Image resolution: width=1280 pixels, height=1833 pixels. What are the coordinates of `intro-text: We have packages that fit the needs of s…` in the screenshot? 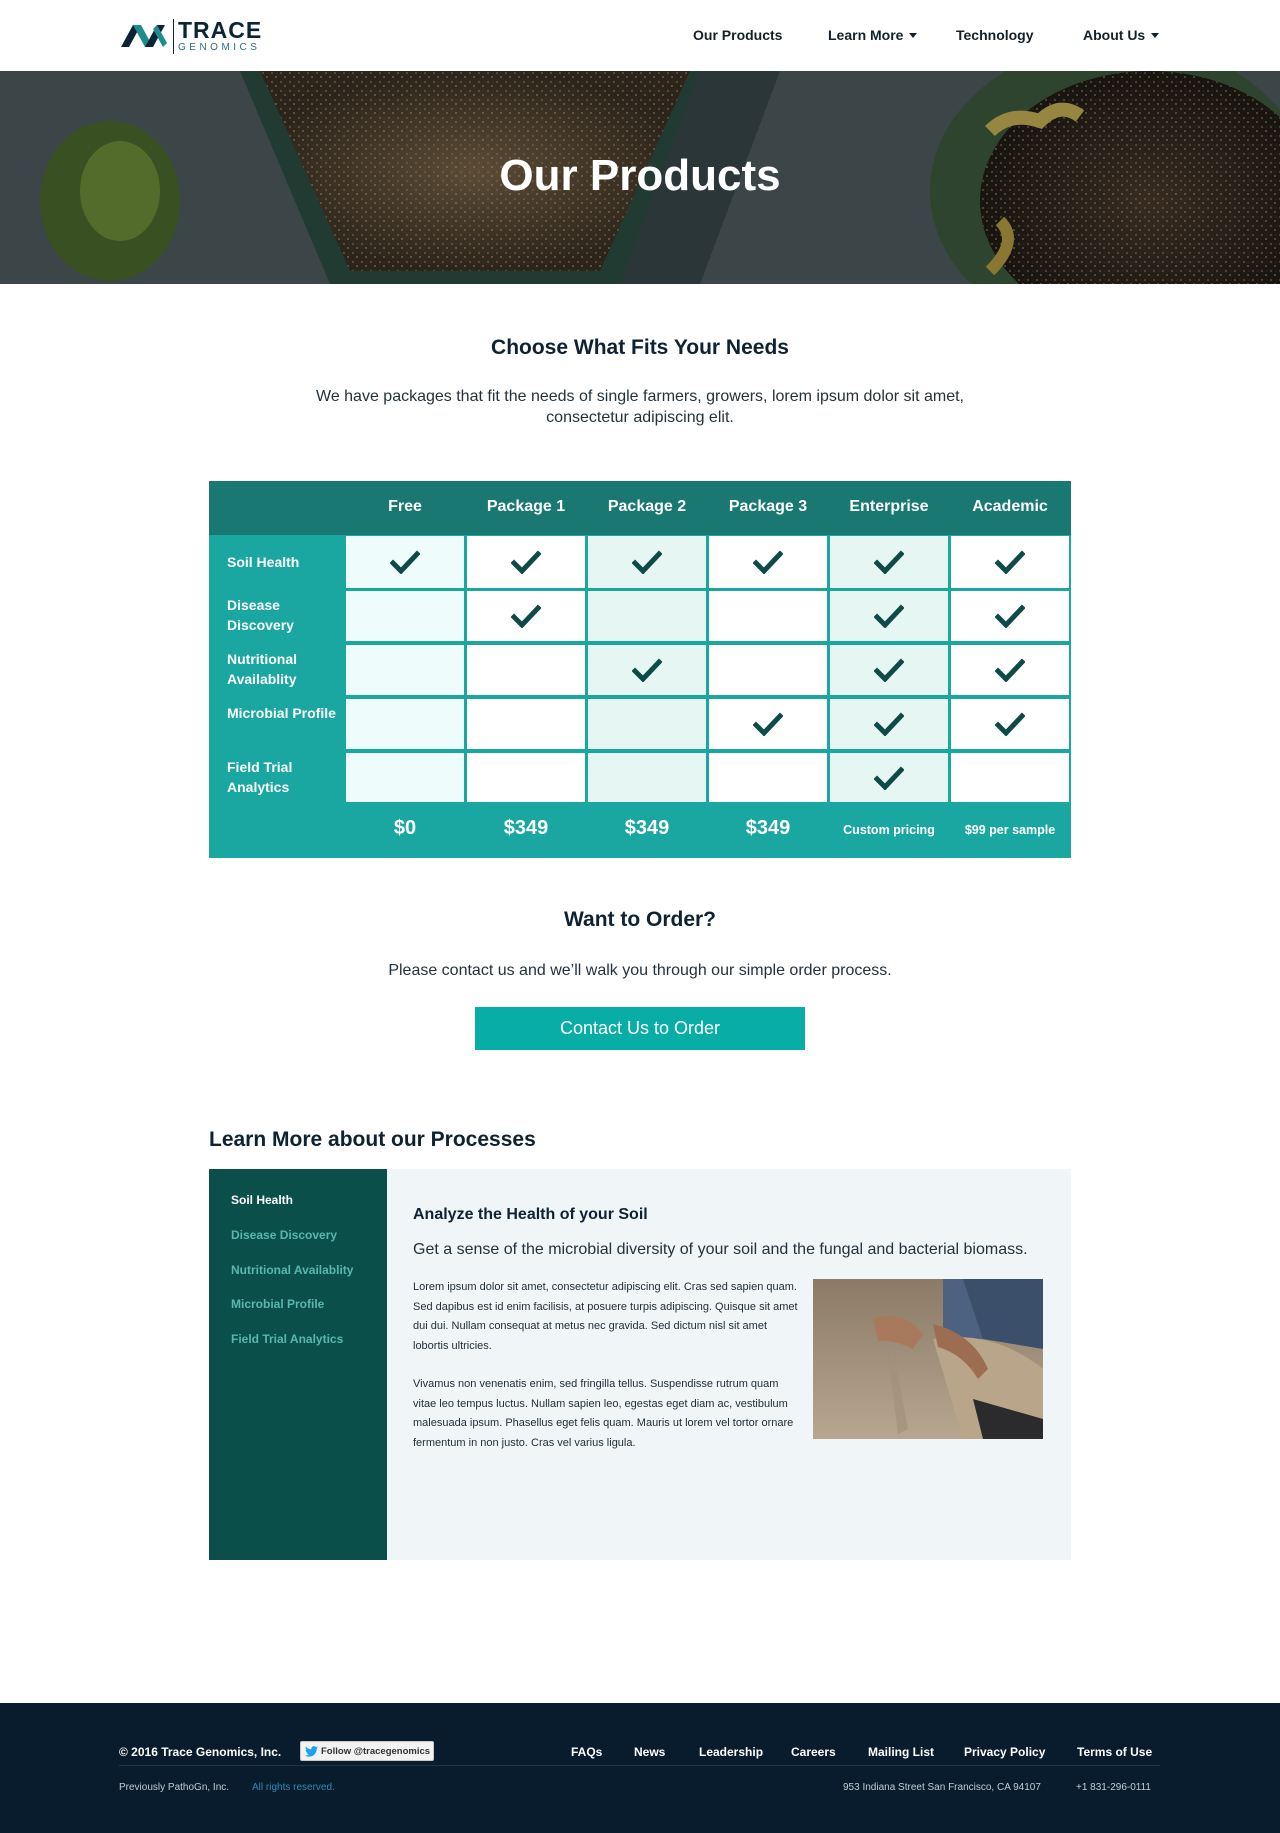 It's located at (640, 407).